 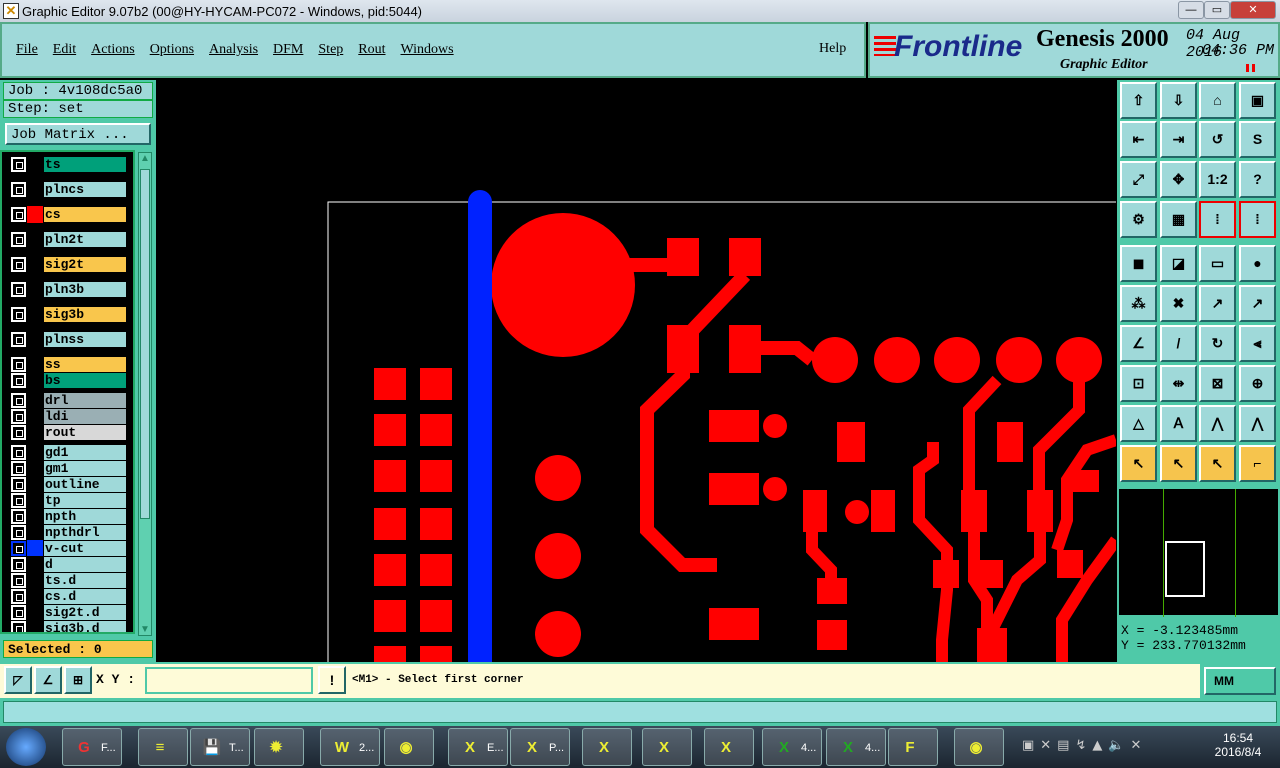 What do you see at coordinates (1138, 139) in the screenshot?
I see `zoom-in-icon: ⇤` at bounding box center [1138, 139].